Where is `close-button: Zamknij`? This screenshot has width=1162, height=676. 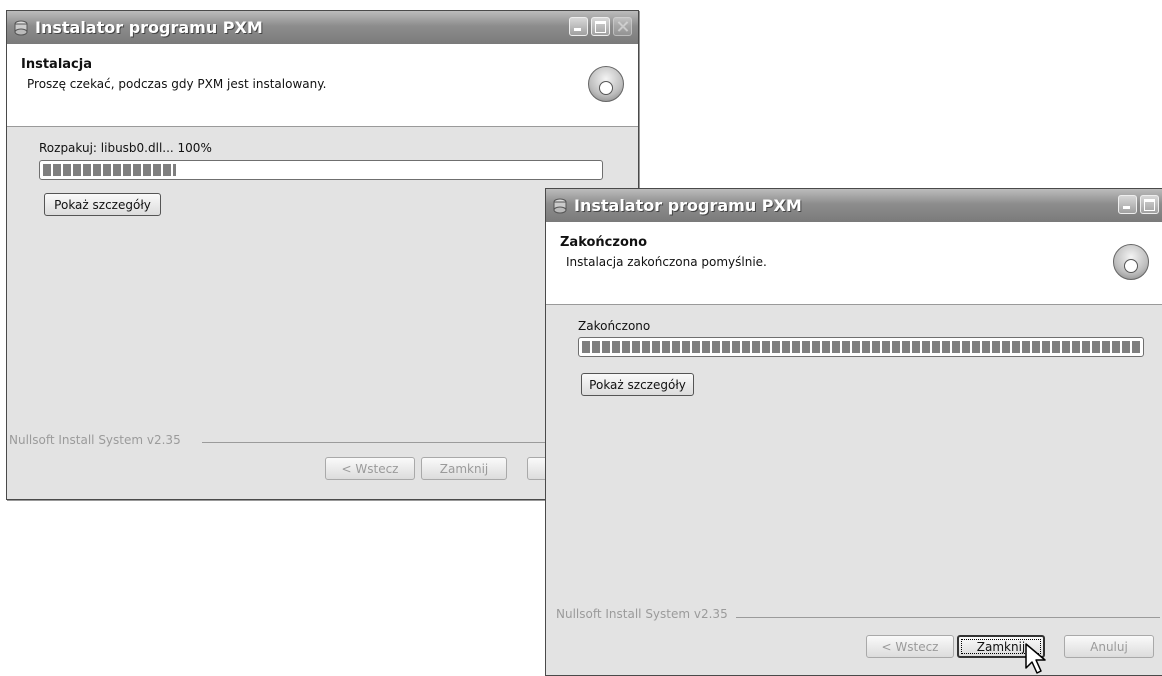 close-button: Zamknij is located at coordinates (464, 468).